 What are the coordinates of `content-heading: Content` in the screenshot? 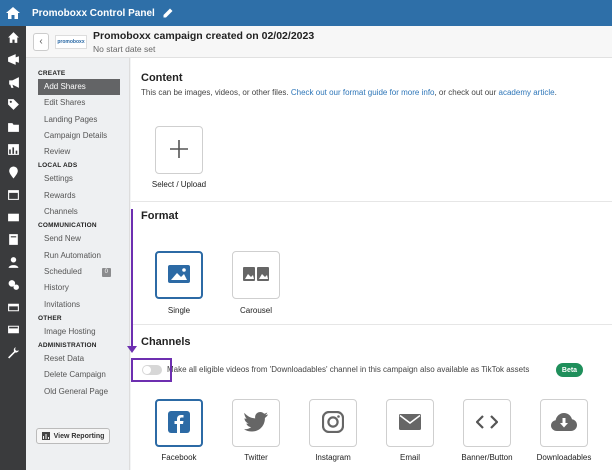 It's located at (162, 78).